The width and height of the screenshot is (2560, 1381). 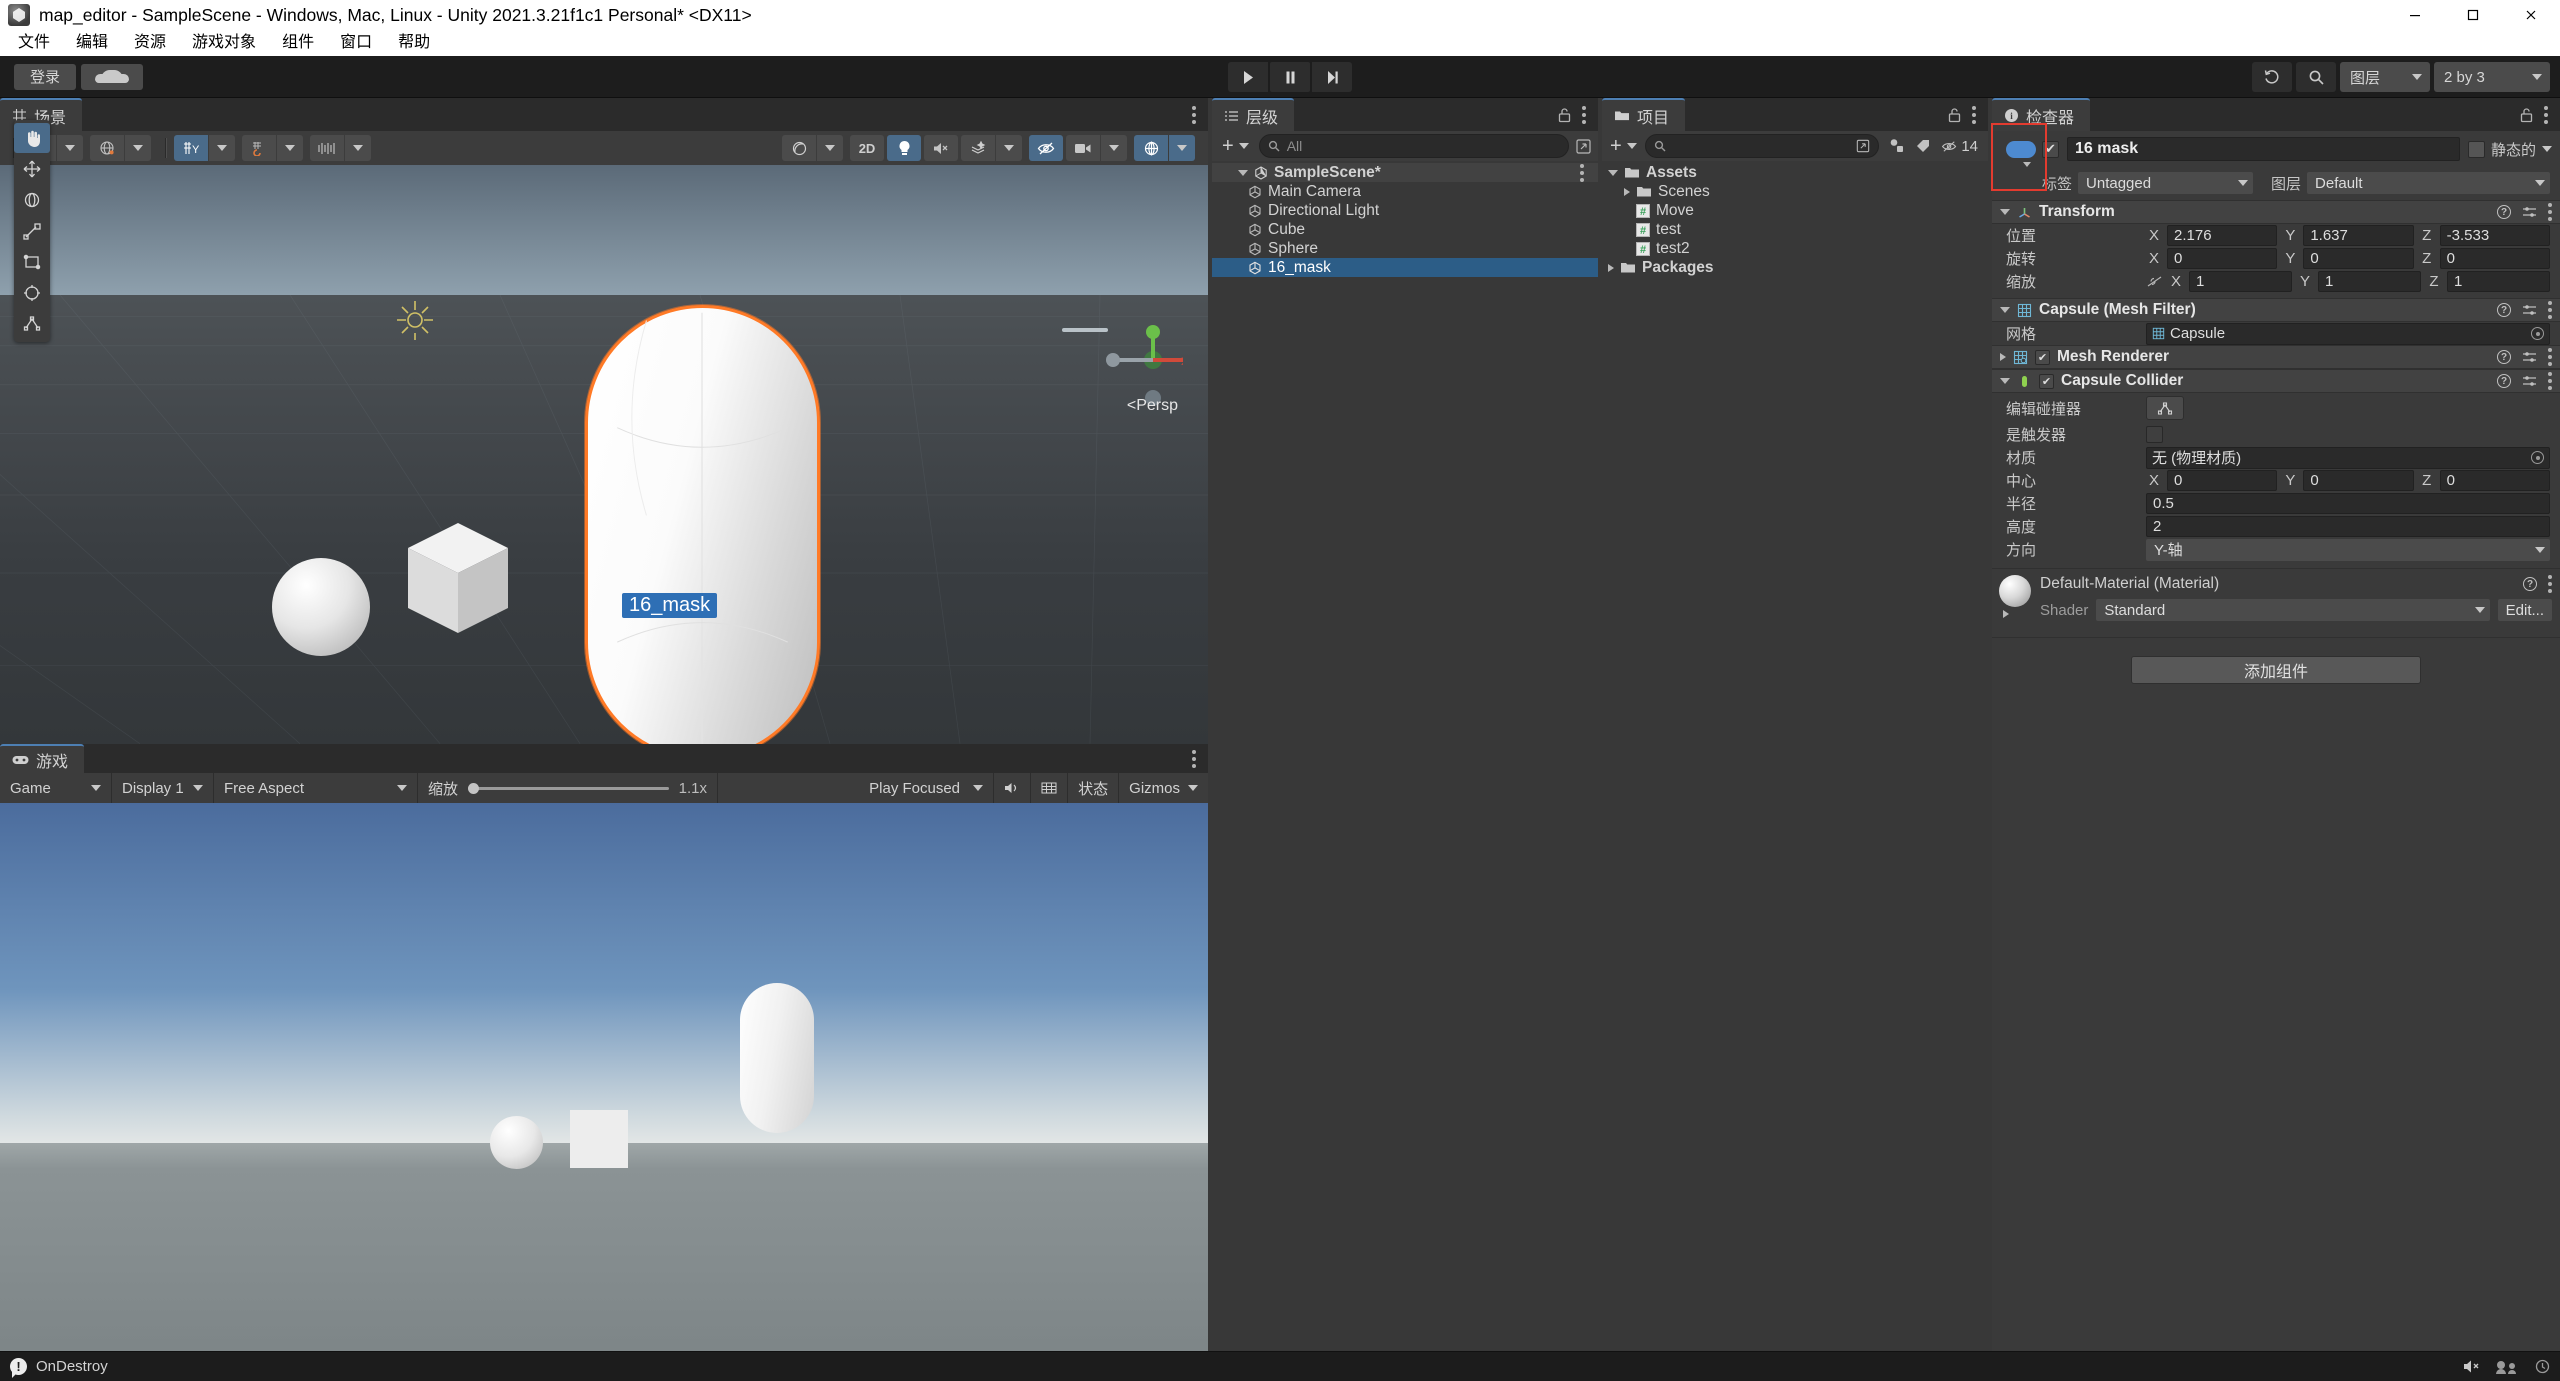 What do you see at coordinates (224, 43) in the screenshot?
I see `menu-item-gameobject: 游戏对象` at bounding box center [224, 43].